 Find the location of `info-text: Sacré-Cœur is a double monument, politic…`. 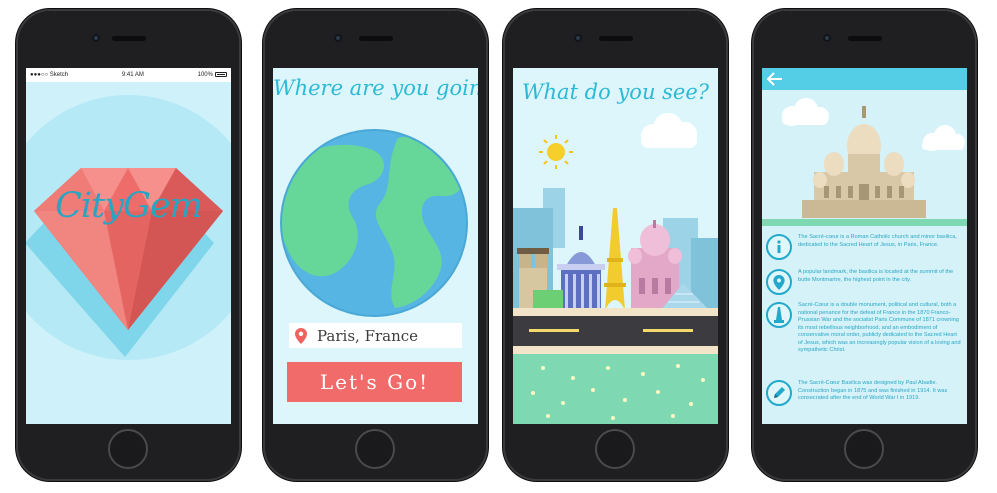

info-text: Sacré-Cœur is a double monument, politic… is located at coordinates (879, 327).